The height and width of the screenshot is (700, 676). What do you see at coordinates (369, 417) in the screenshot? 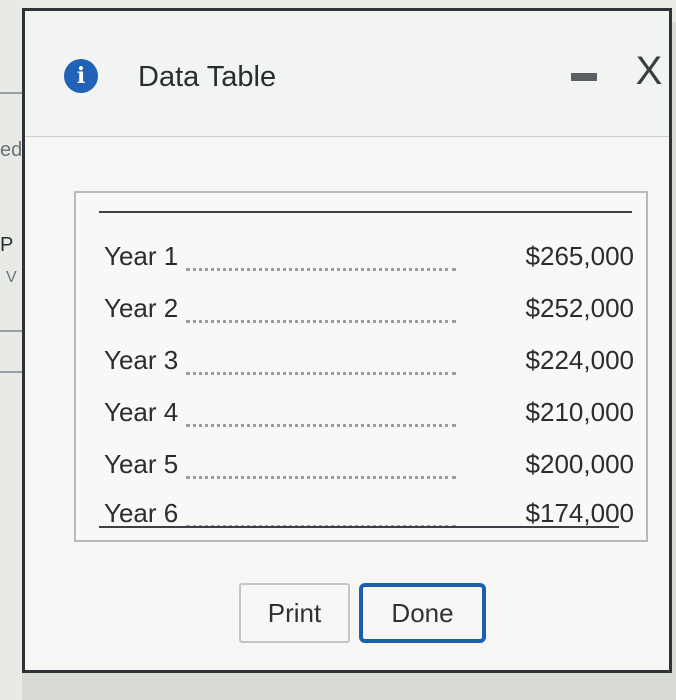
I see `table-row: Year 4 $210,000` at bounding box center [369, 417].